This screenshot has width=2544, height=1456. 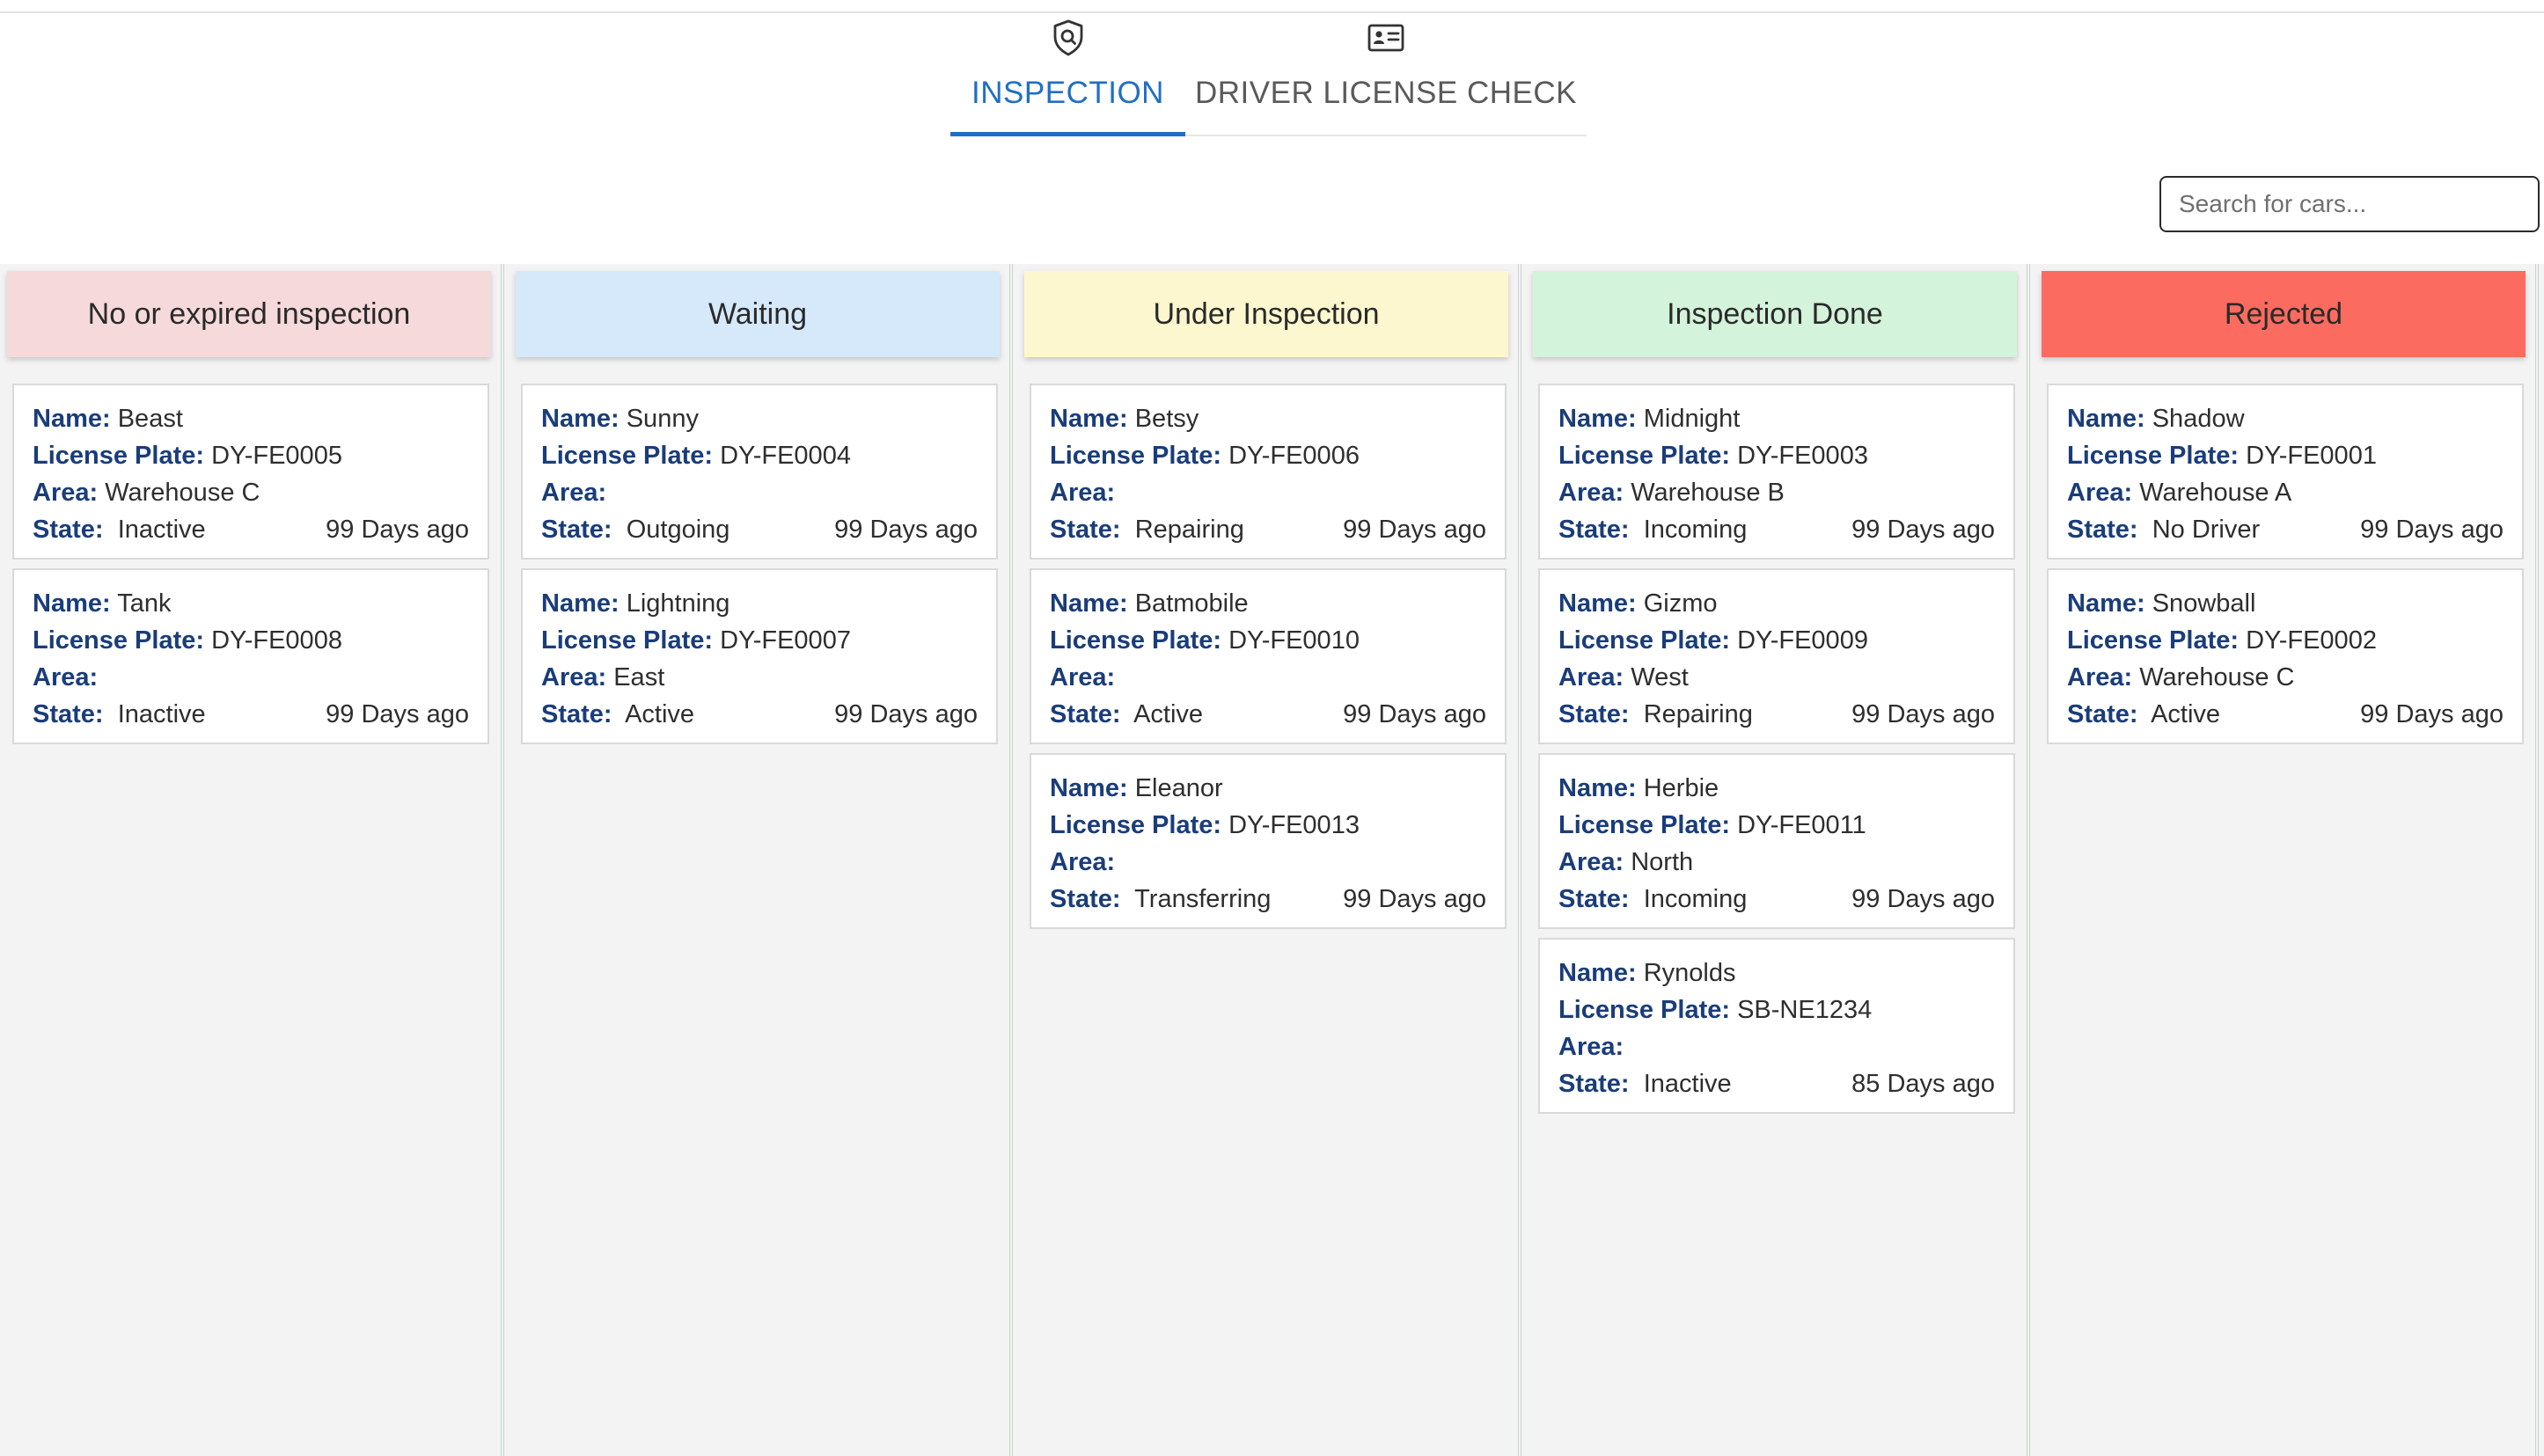 I want to click on area-value: East, so click(x=639, y=677).